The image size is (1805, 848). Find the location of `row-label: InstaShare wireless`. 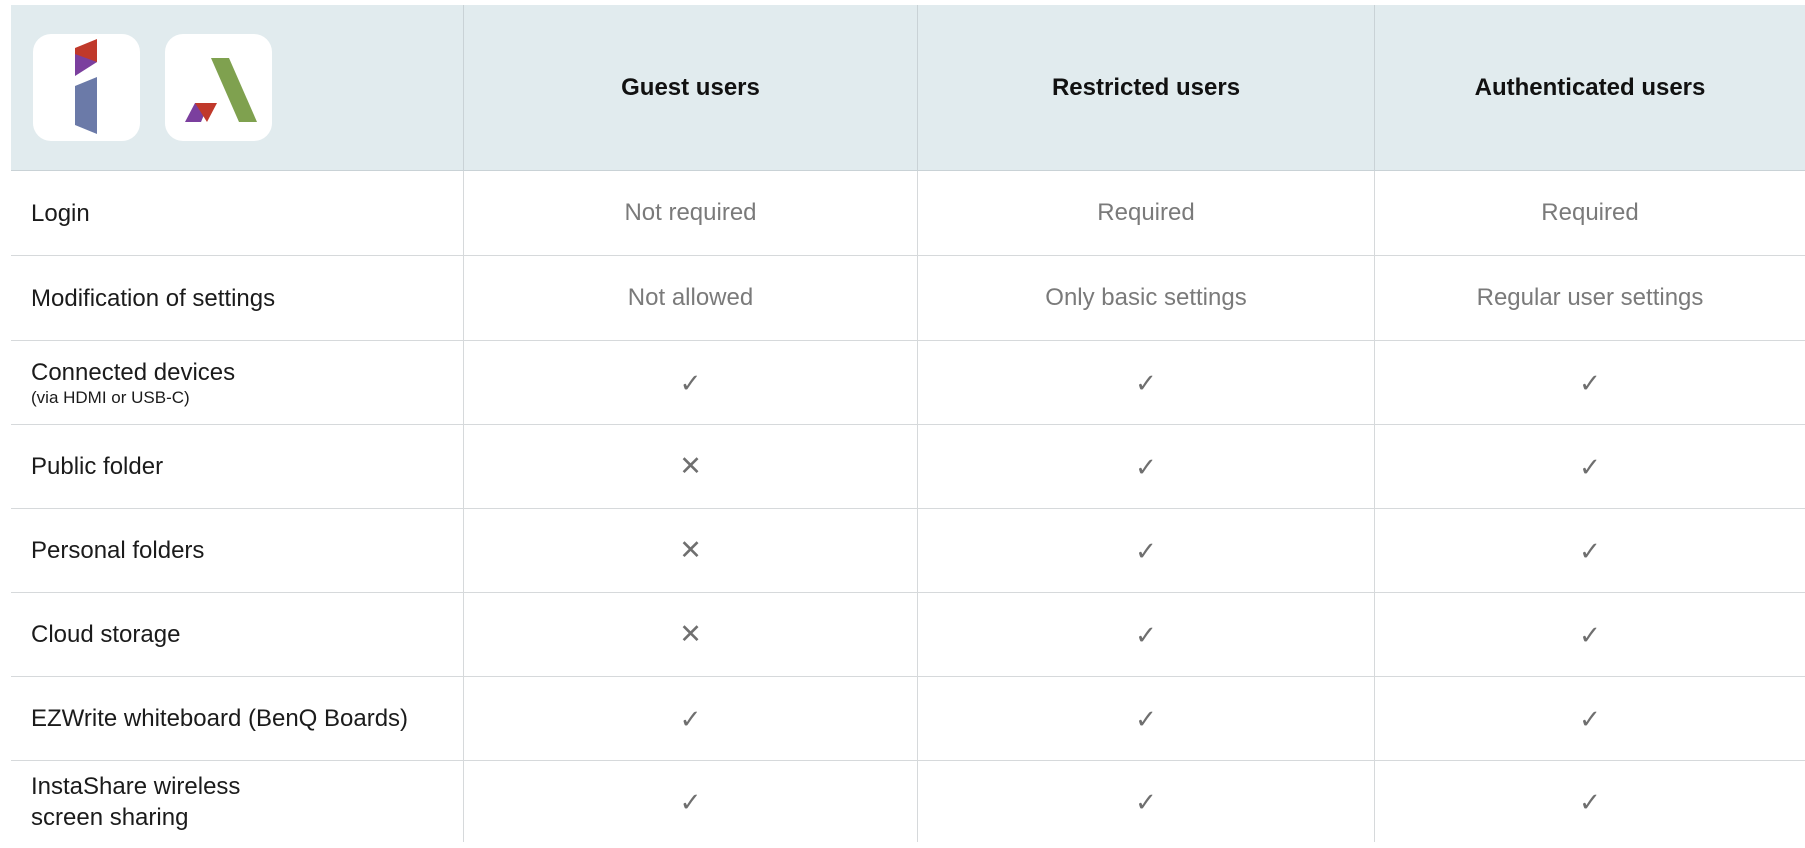

row-label: InstaShare wireless is located at coordinates (136, 786).